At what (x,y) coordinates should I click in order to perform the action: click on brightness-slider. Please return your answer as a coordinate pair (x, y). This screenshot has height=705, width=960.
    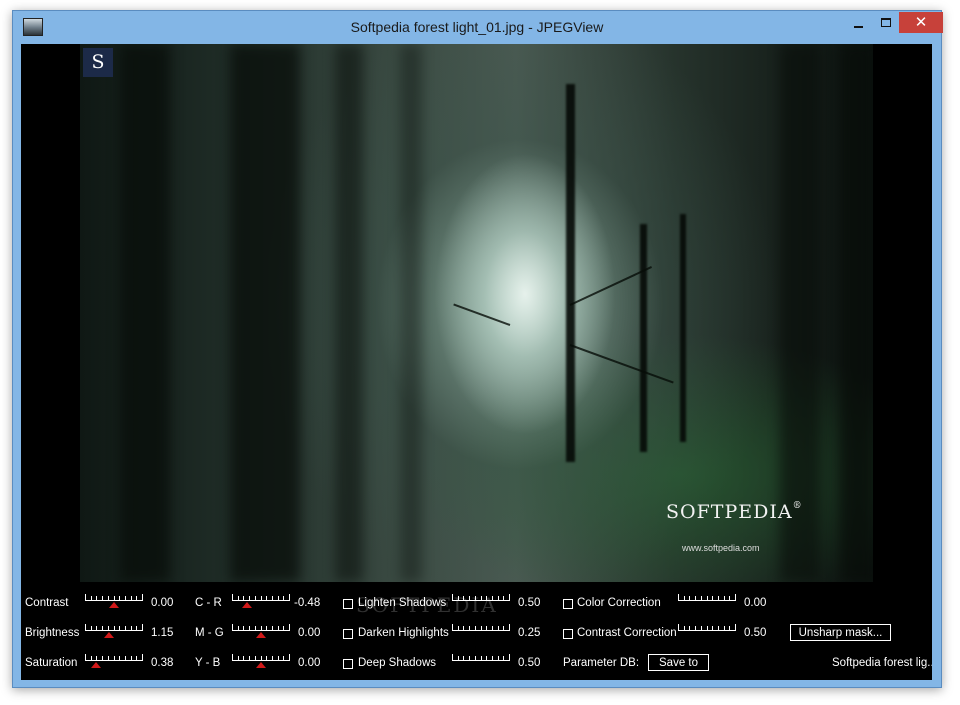
    Looking at the image, I should click on (114, 631).